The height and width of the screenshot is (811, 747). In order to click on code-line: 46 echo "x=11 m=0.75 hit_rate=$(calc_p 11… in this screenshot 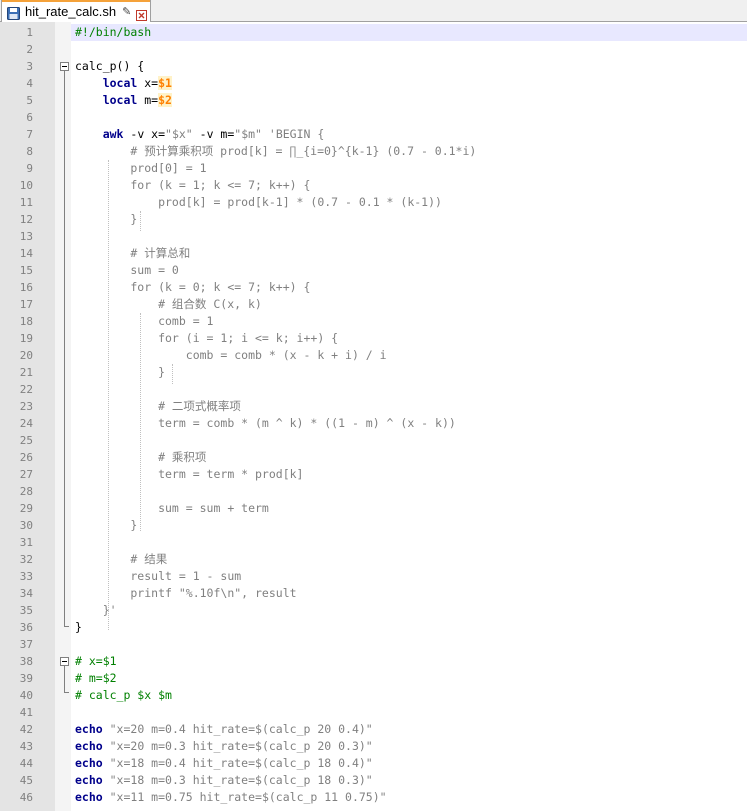, I will do `click(373, 797)`.